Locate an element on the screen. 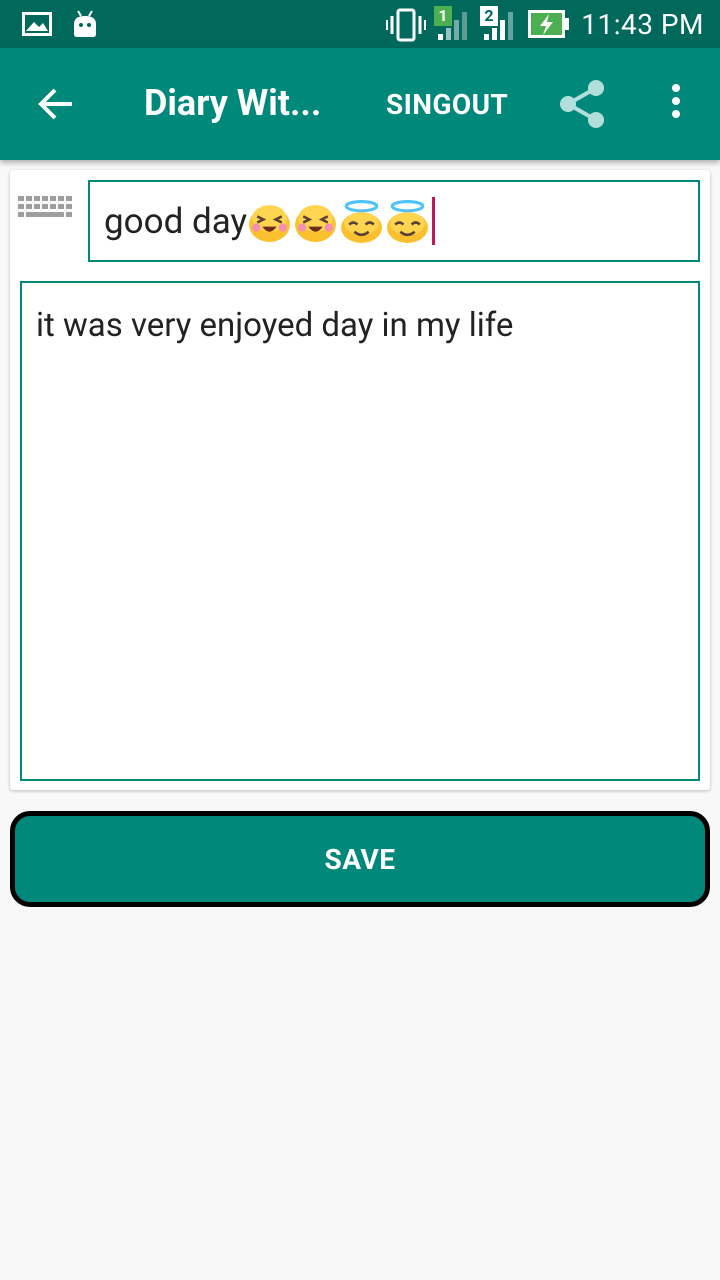 Image resolution: width=720 pixels, height=1280 pixels. app-bar: Diary Wit... SINGOUT is located at coordinates (360, 104).